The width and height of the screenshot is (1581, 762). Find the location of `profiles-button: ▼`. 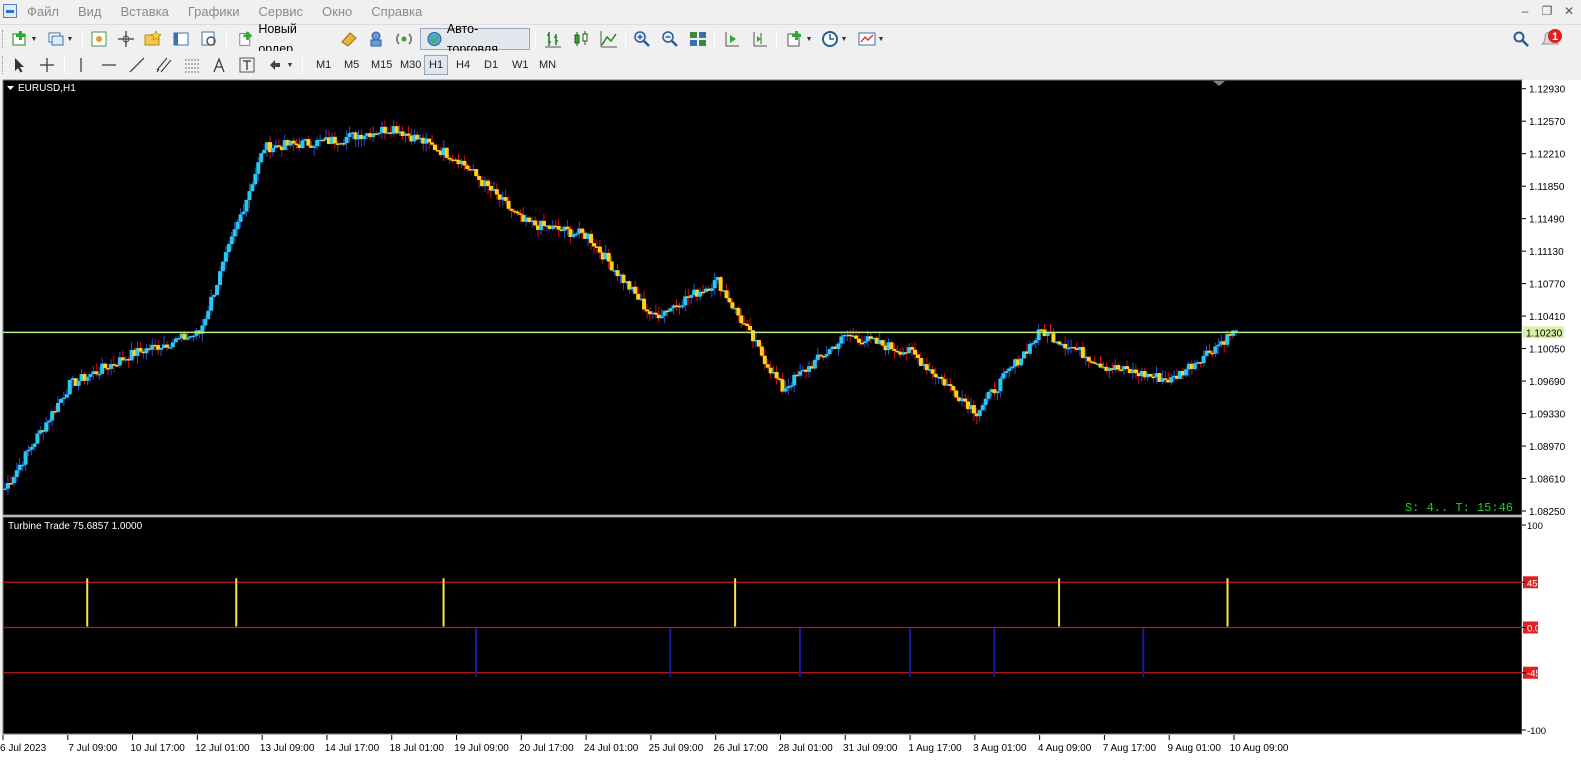

profiles-button: ▼ is located at coordinates (60, 39).